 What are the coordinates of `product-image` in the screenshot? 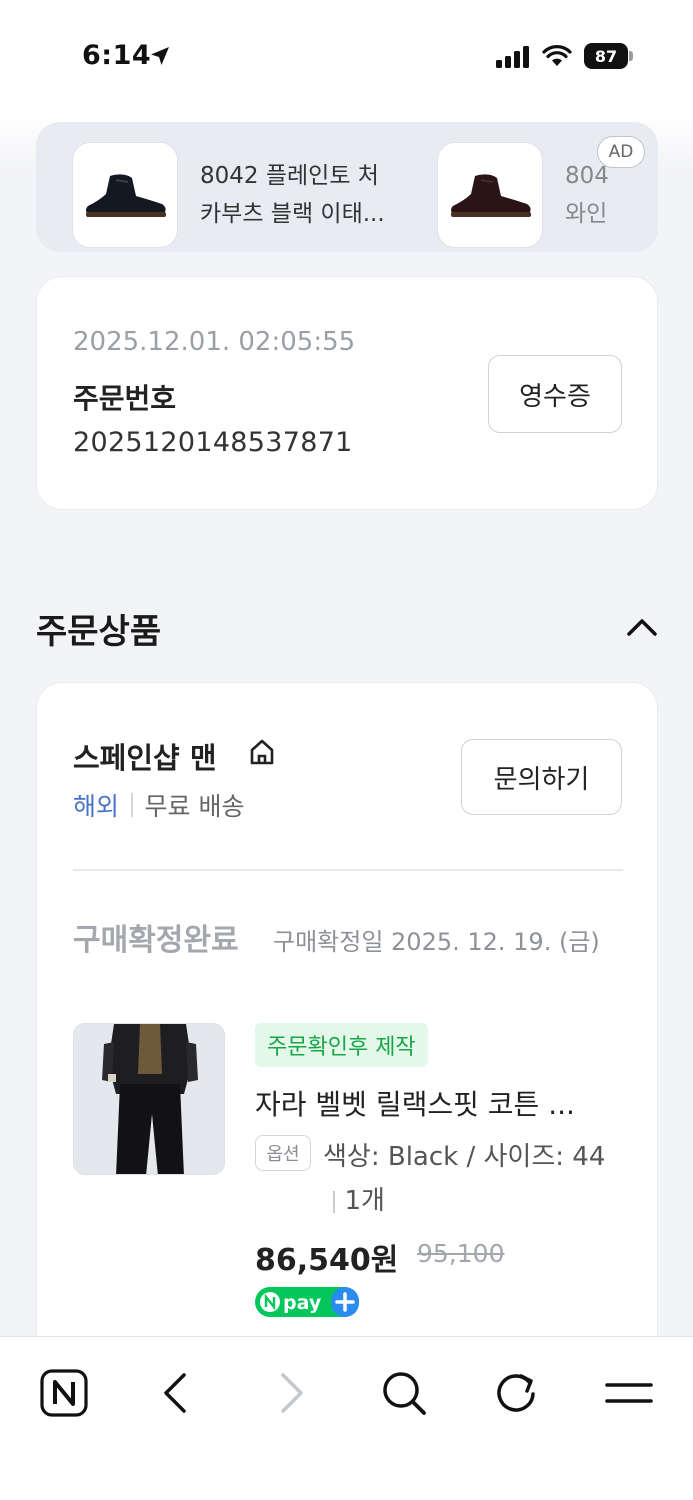 It's located at (149, 1099).